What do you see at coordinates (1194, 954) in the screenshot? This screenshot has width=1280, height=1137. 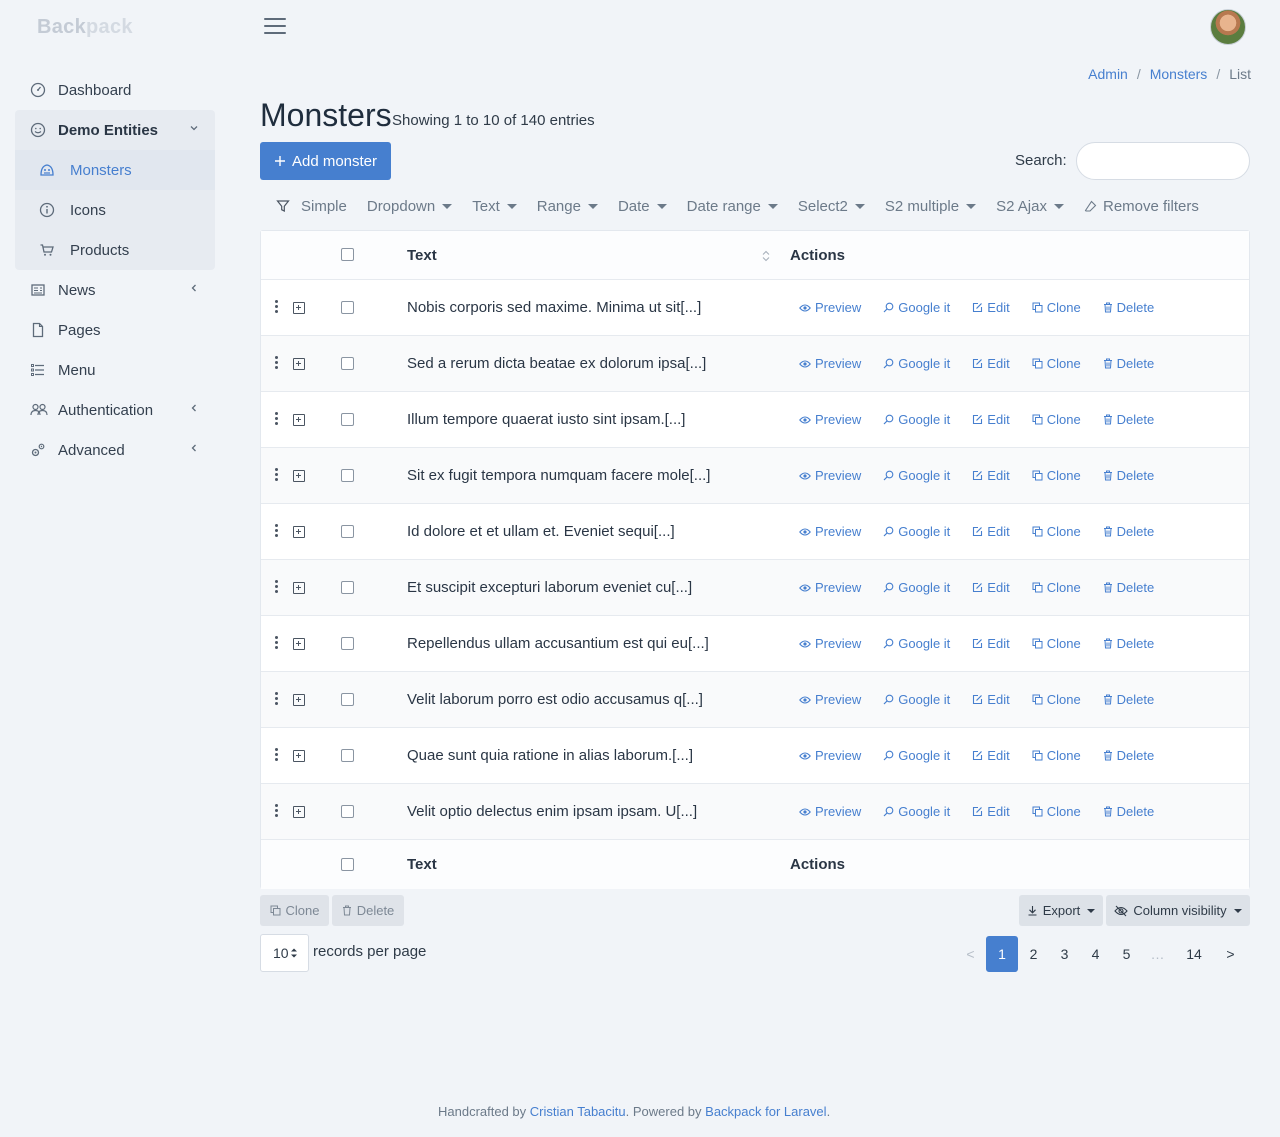 I see `pagination-page-14: 14` at bounding box center [1194, 954].